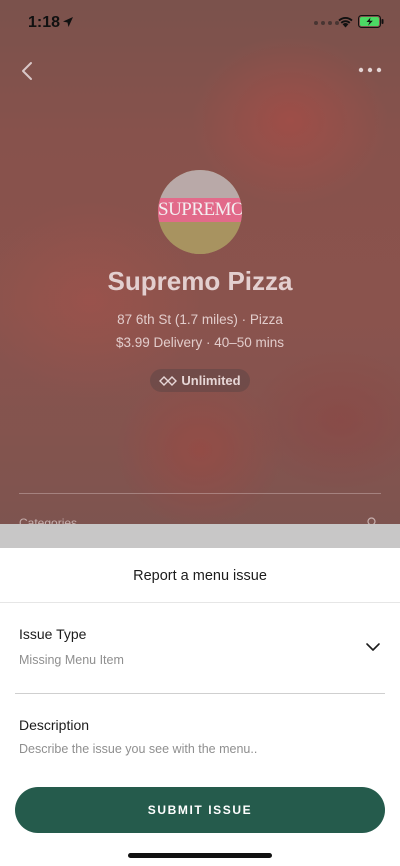 This screenshot has height=866, width=400. I want to click on restaurant-logo: SUPREMO, so click(200, 212).